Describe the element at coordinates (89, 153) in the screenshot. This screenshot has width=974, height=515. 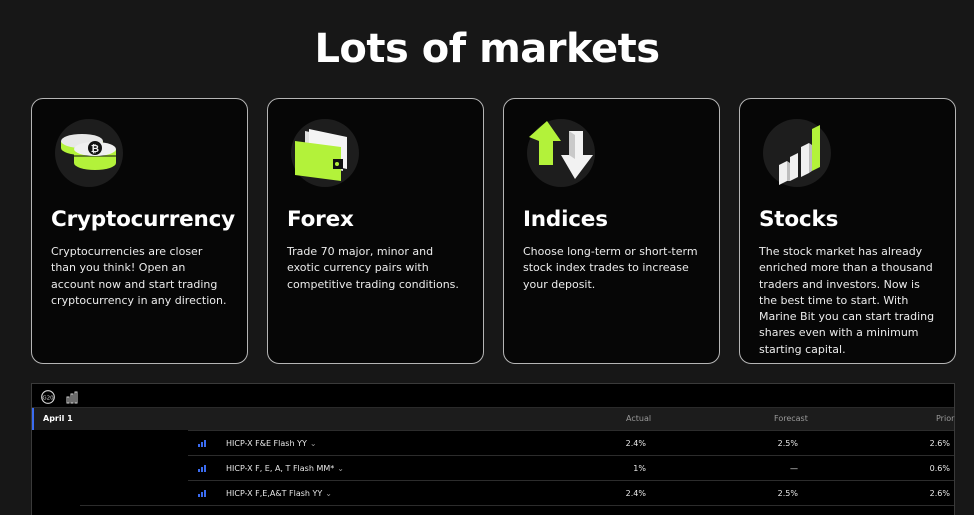
I see `crypto-coins-icon: ₿` at that location.